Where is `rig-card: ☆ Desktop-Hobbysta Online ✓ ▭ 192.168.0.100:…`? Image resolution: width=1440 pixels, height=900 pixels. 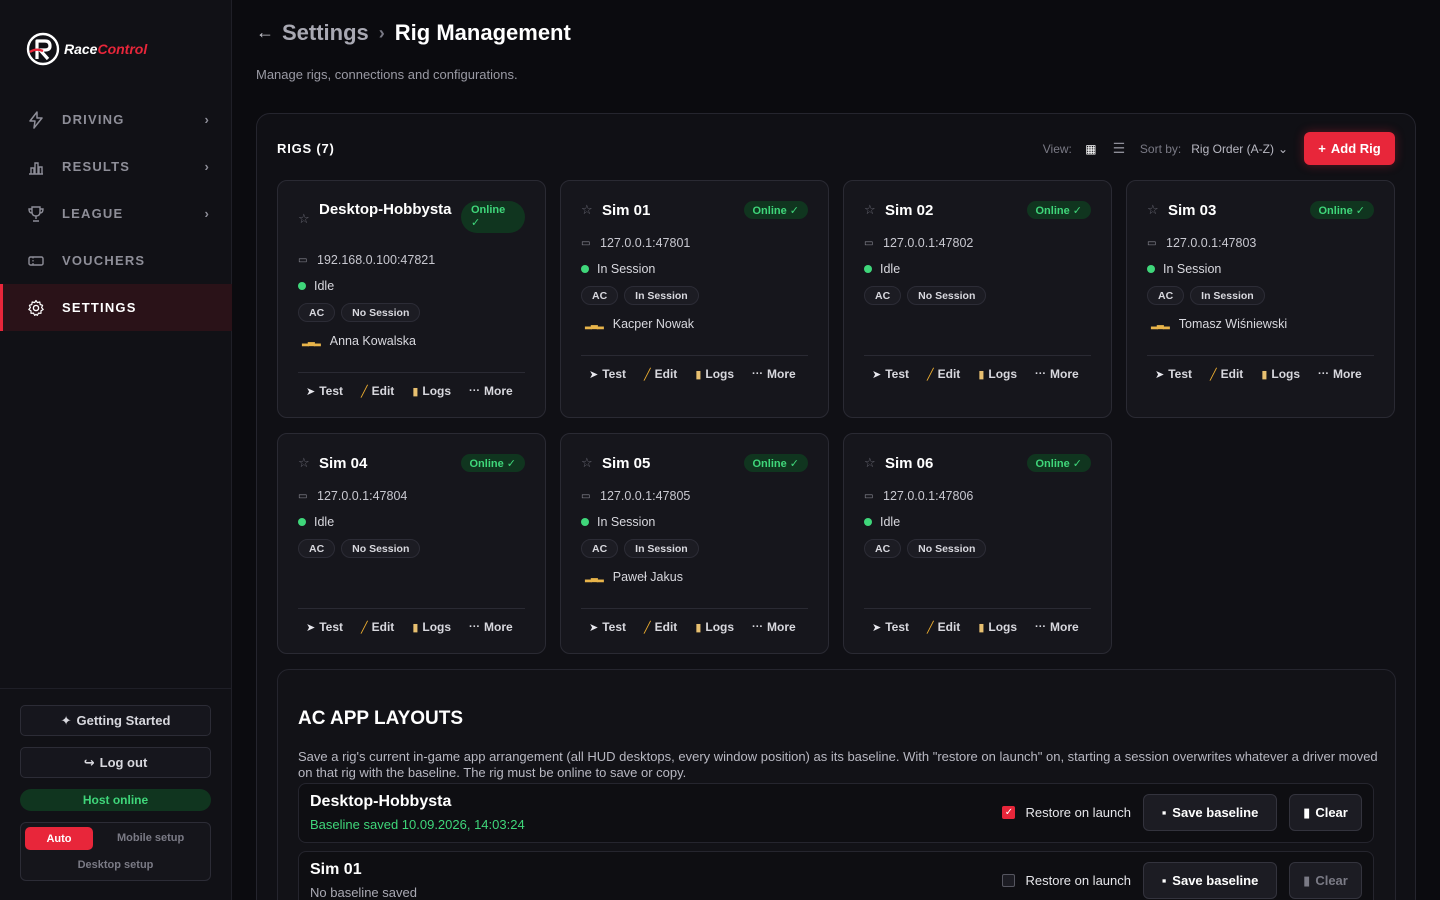 rig-card: ☆ Desktop-Hobbysta Online ✓ ▭ 192.168.0.100:… is located at coordinates (411, 299).